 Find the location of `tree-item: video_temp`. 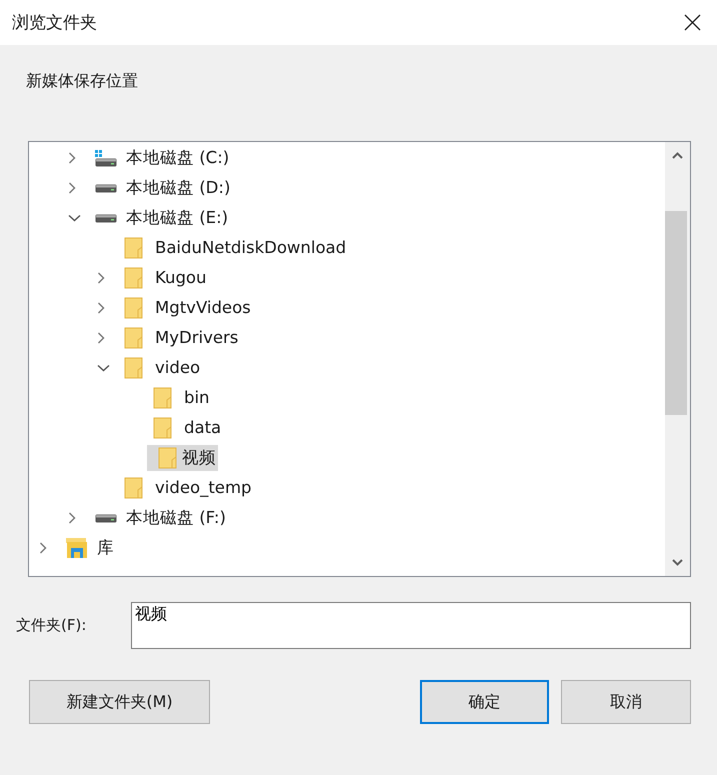

tree-item: video_temp is located at coordinates (203, 488).